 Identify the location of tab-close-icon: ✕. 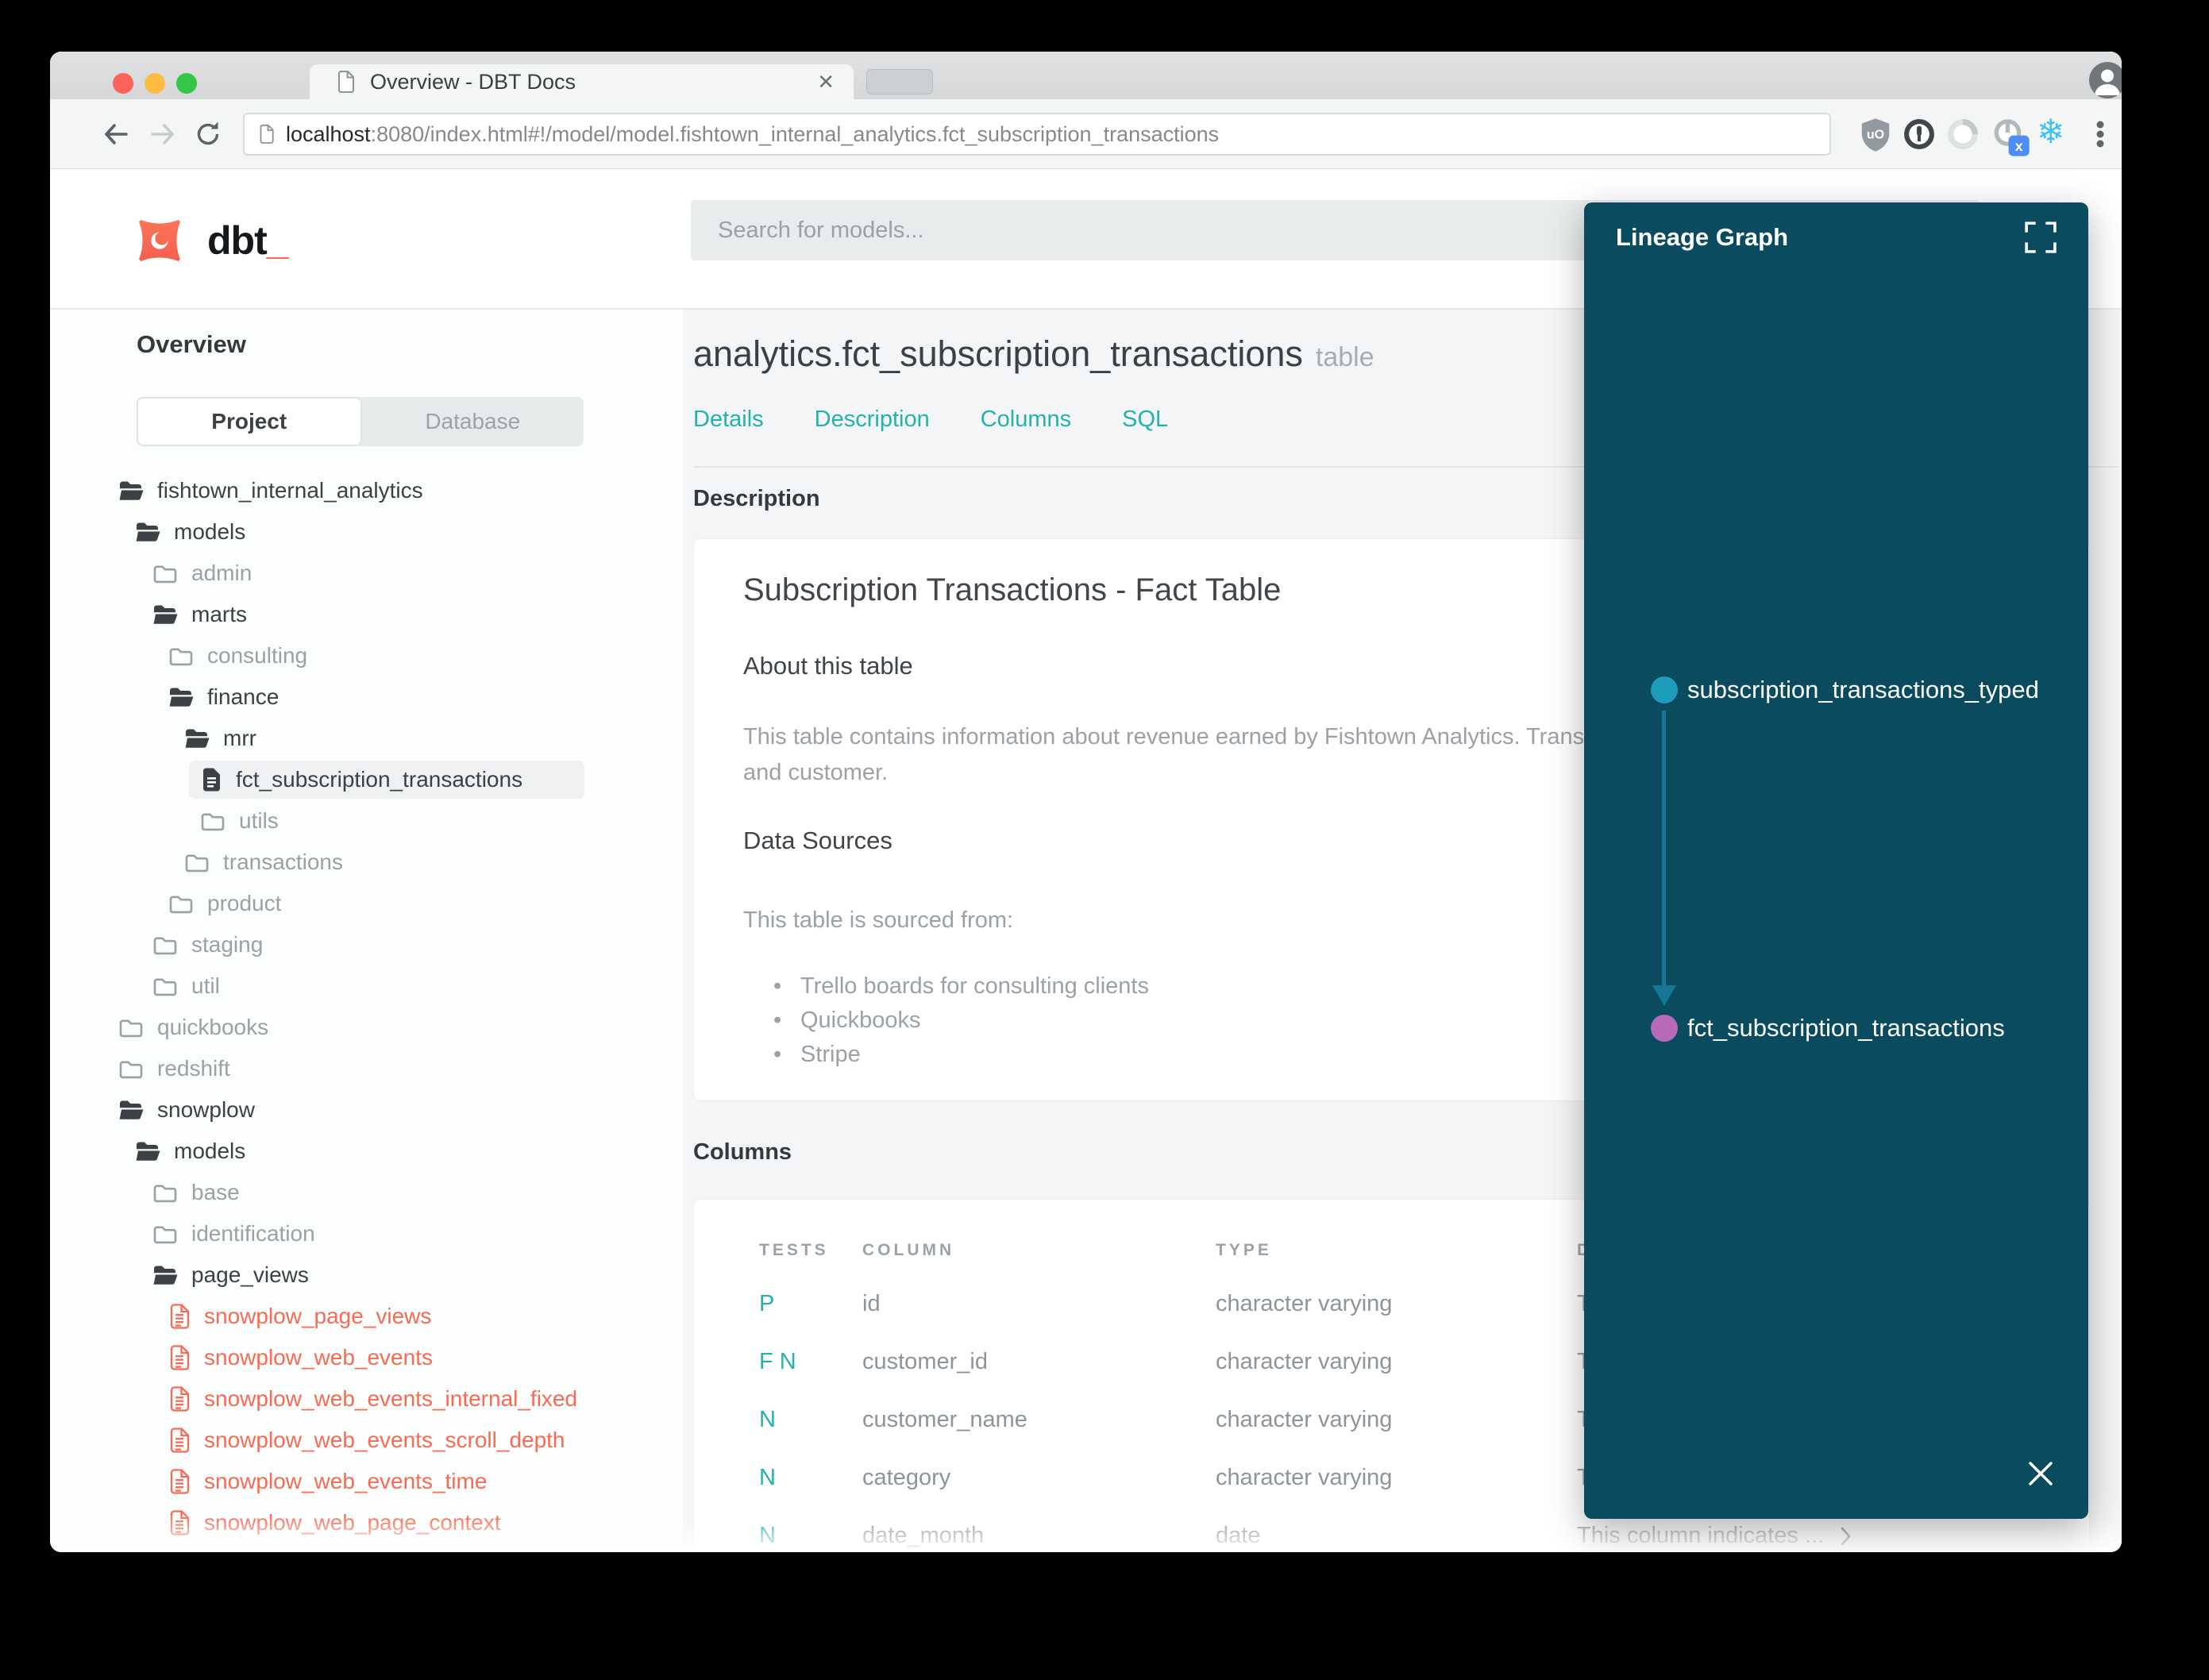
(826, 82).